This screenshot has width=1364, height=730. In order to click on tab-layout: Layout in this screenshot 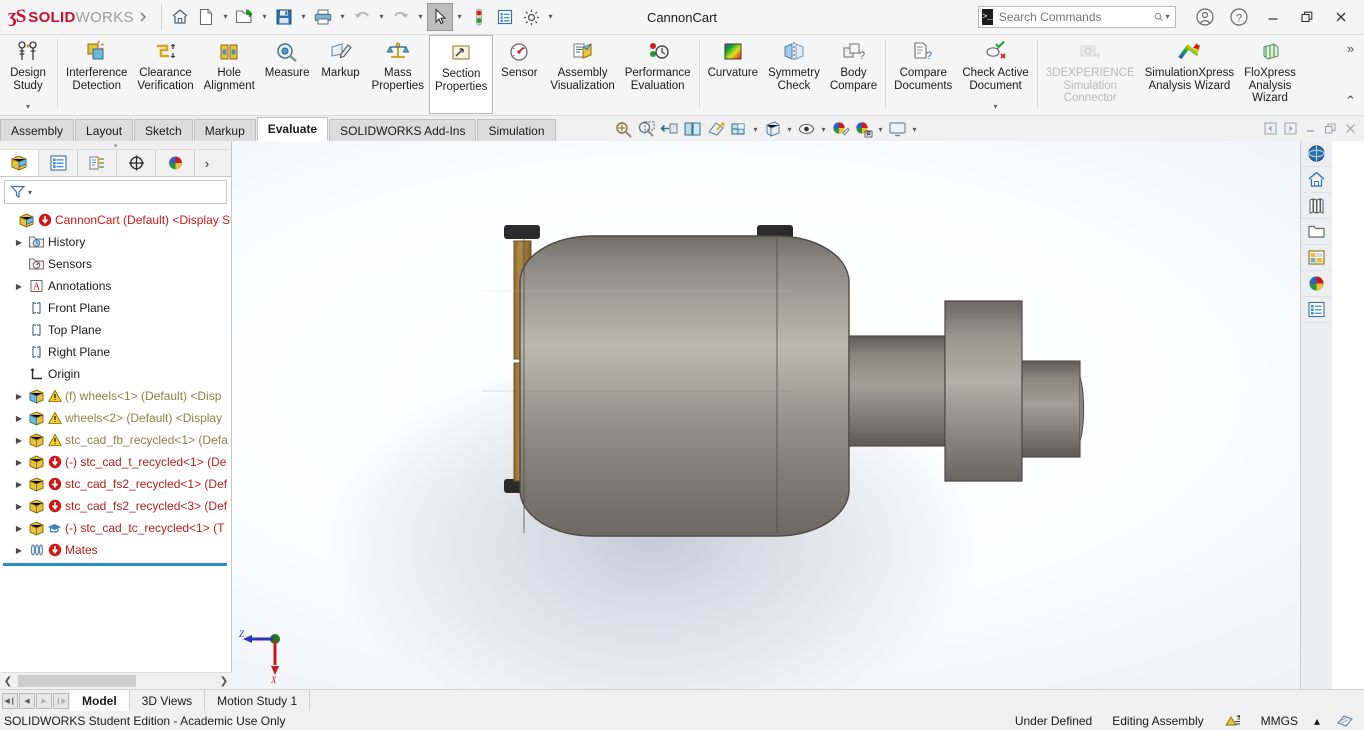, I will do `click(104, 130)`.